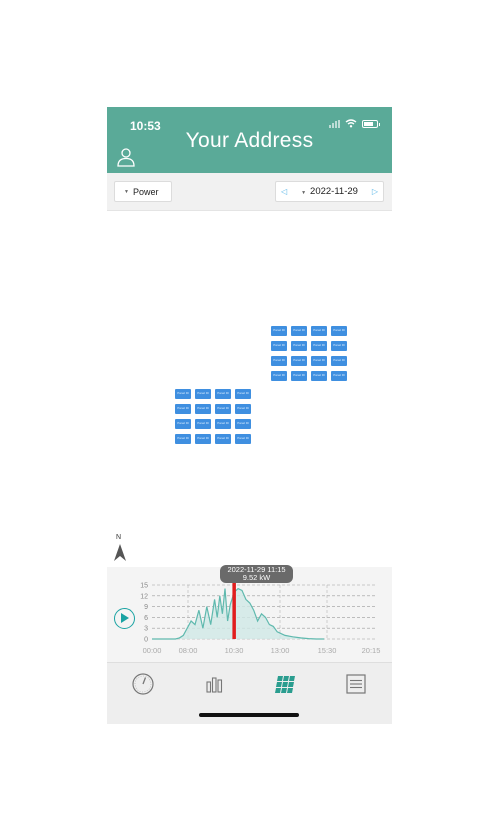 This screenshot has width=500, height=831. I want to click on y-tick-label: 12, so click(144, 596).